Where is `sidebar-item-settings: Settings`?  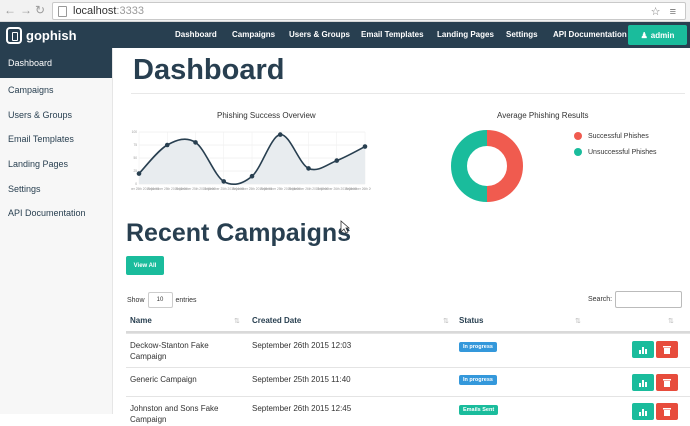
sidebar-item-settings: Settings is located at coordinates (56, 188).